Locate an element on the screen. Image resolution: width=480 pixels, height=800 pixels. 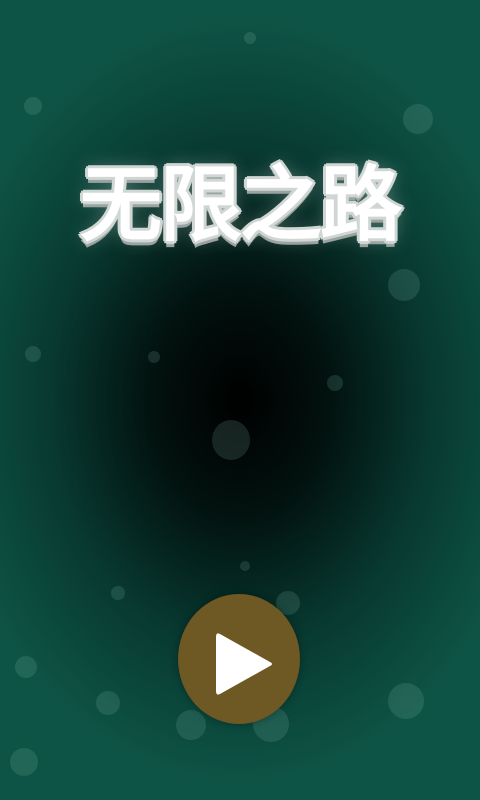
play-icon is located at coordinates (244, 664).